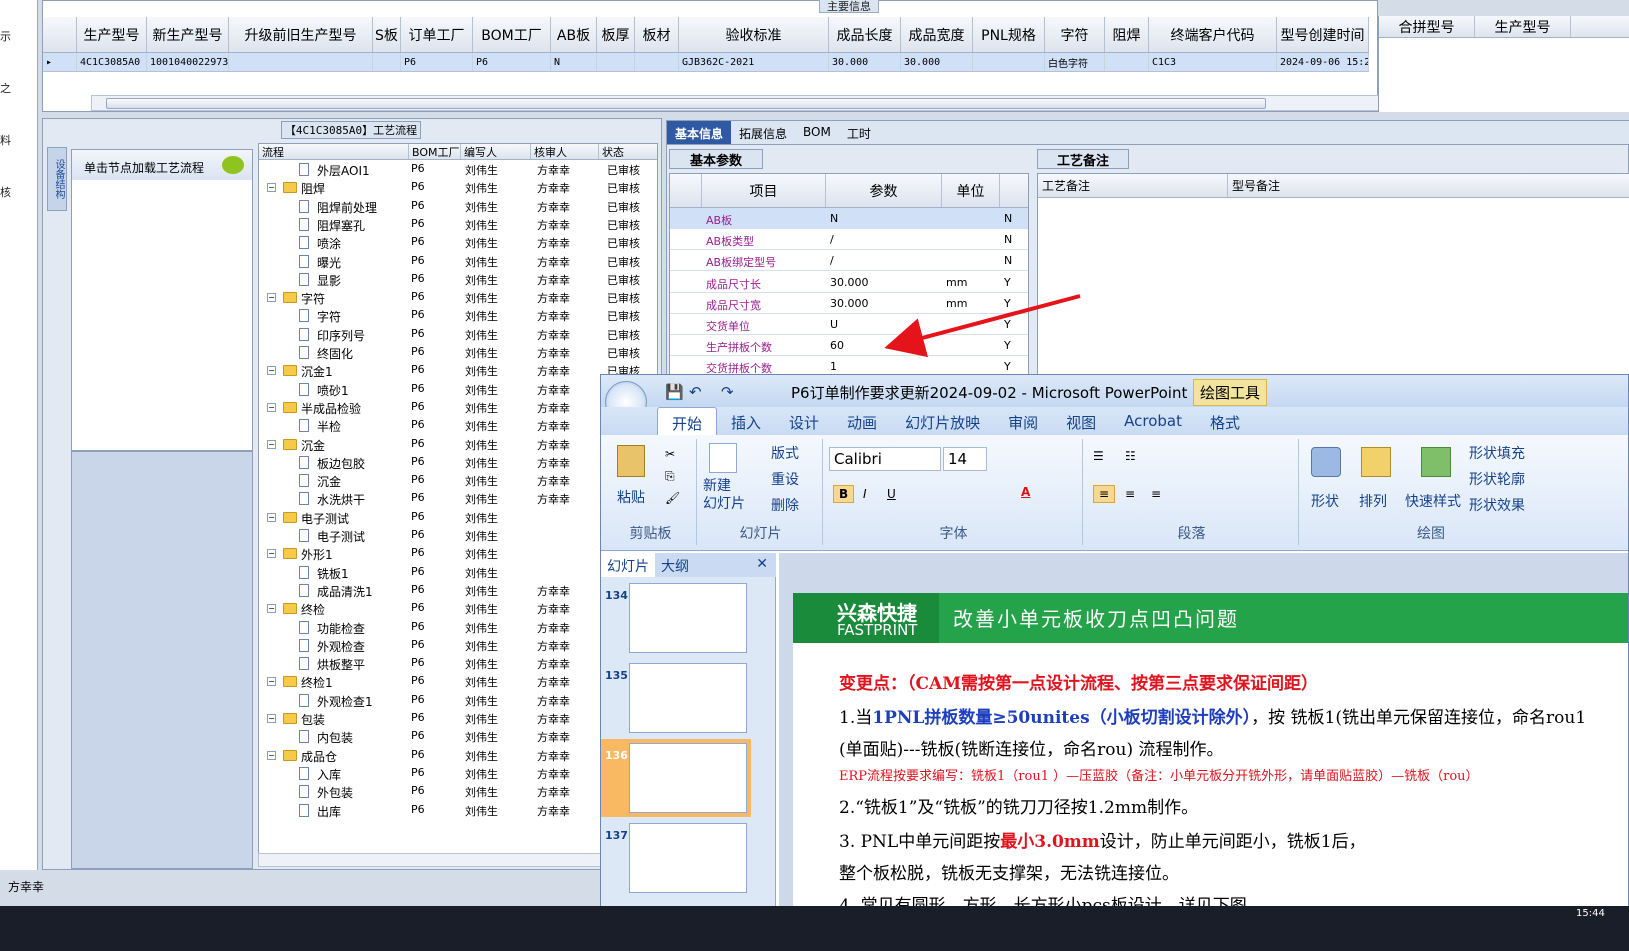 This screenshot has height=951, width=1629. What do you see at coordinates (5, 36) in the screenshot?
I see `nav-label: 示` at bounding box center [5, 36].